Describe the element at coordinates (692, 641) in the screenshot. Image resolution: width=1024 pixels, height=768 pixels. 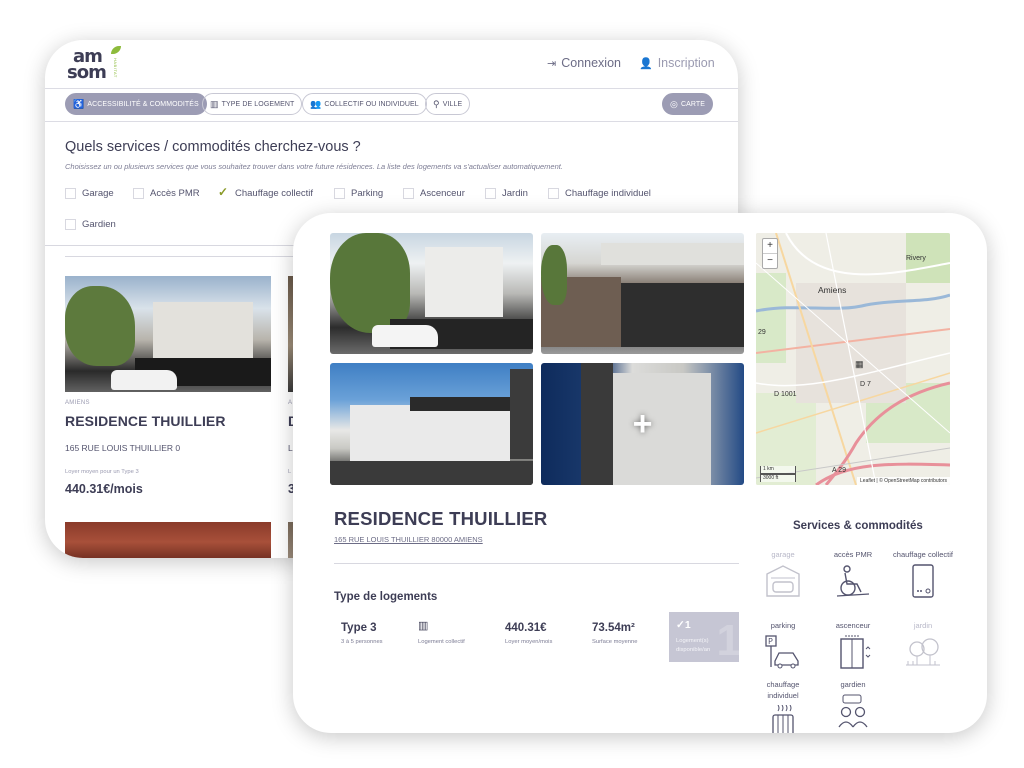
I see `availability-label-line1: Logement(s)` at that location.